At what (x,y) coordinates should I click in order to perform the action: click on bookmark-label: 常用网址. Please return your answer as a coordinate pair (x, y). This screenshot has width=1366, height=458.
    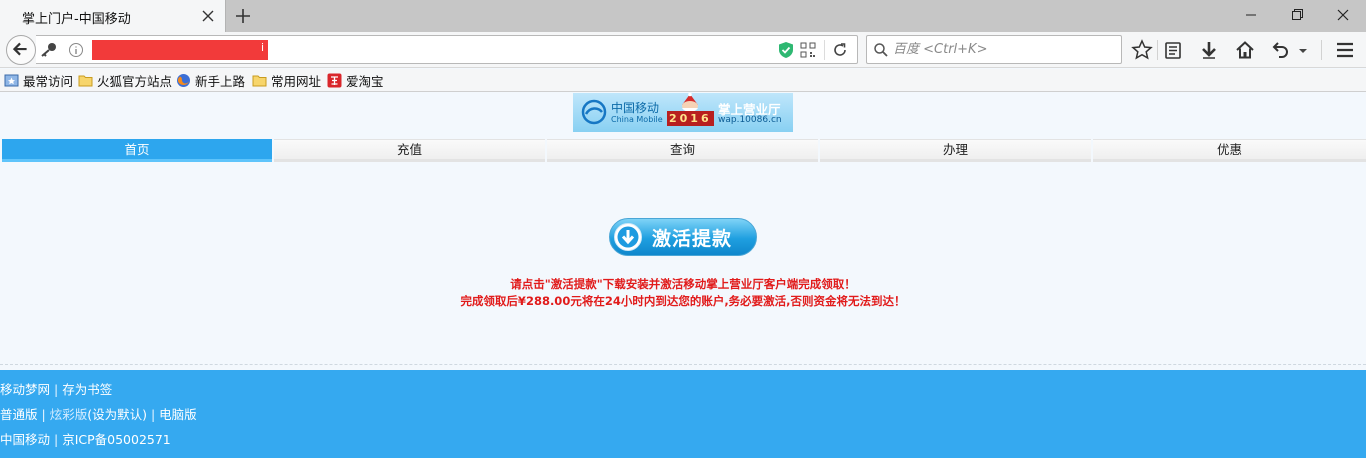
    Looking at the image, I should click on (296, 81).